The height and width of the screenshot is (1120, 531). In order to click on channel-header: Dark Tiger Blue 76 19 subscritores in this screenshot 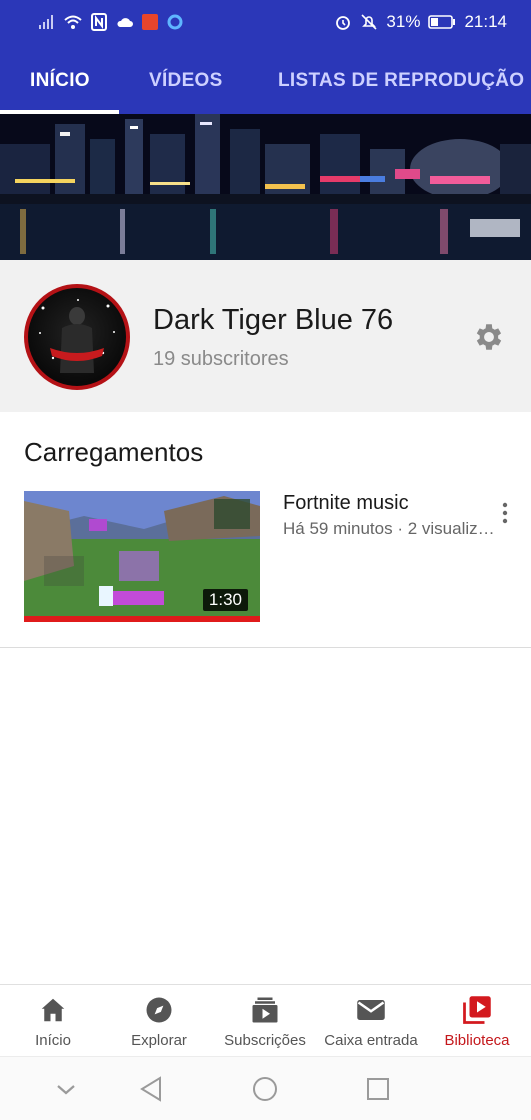, I will do `click(265, 336)`.